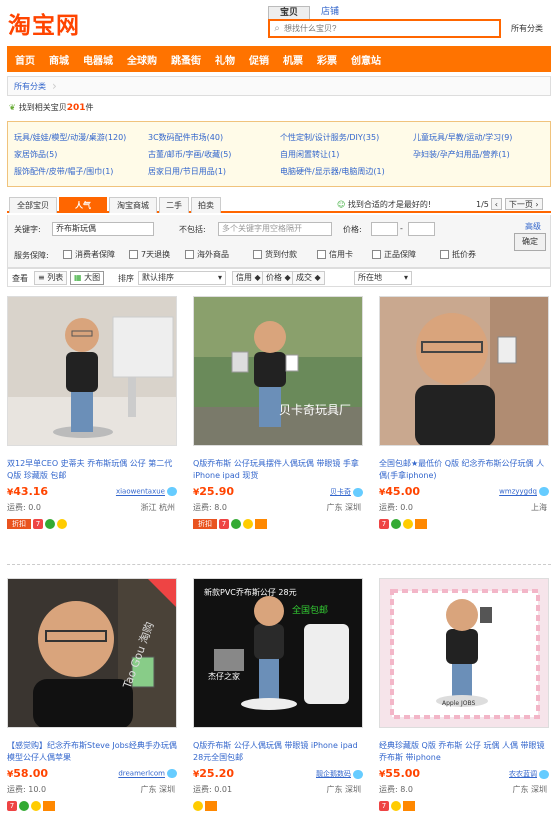 This screenshot has width=558, height=830. I want to click on sort-select: 默认排序 ▾, so click(182, 278).